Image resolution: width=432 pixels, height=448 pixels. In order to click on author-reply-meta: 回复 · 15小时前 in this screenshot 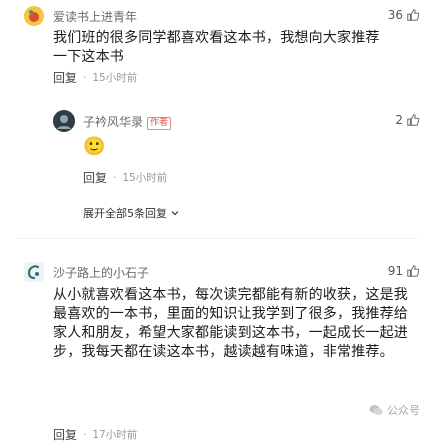, I will do `click(125, 177)`.